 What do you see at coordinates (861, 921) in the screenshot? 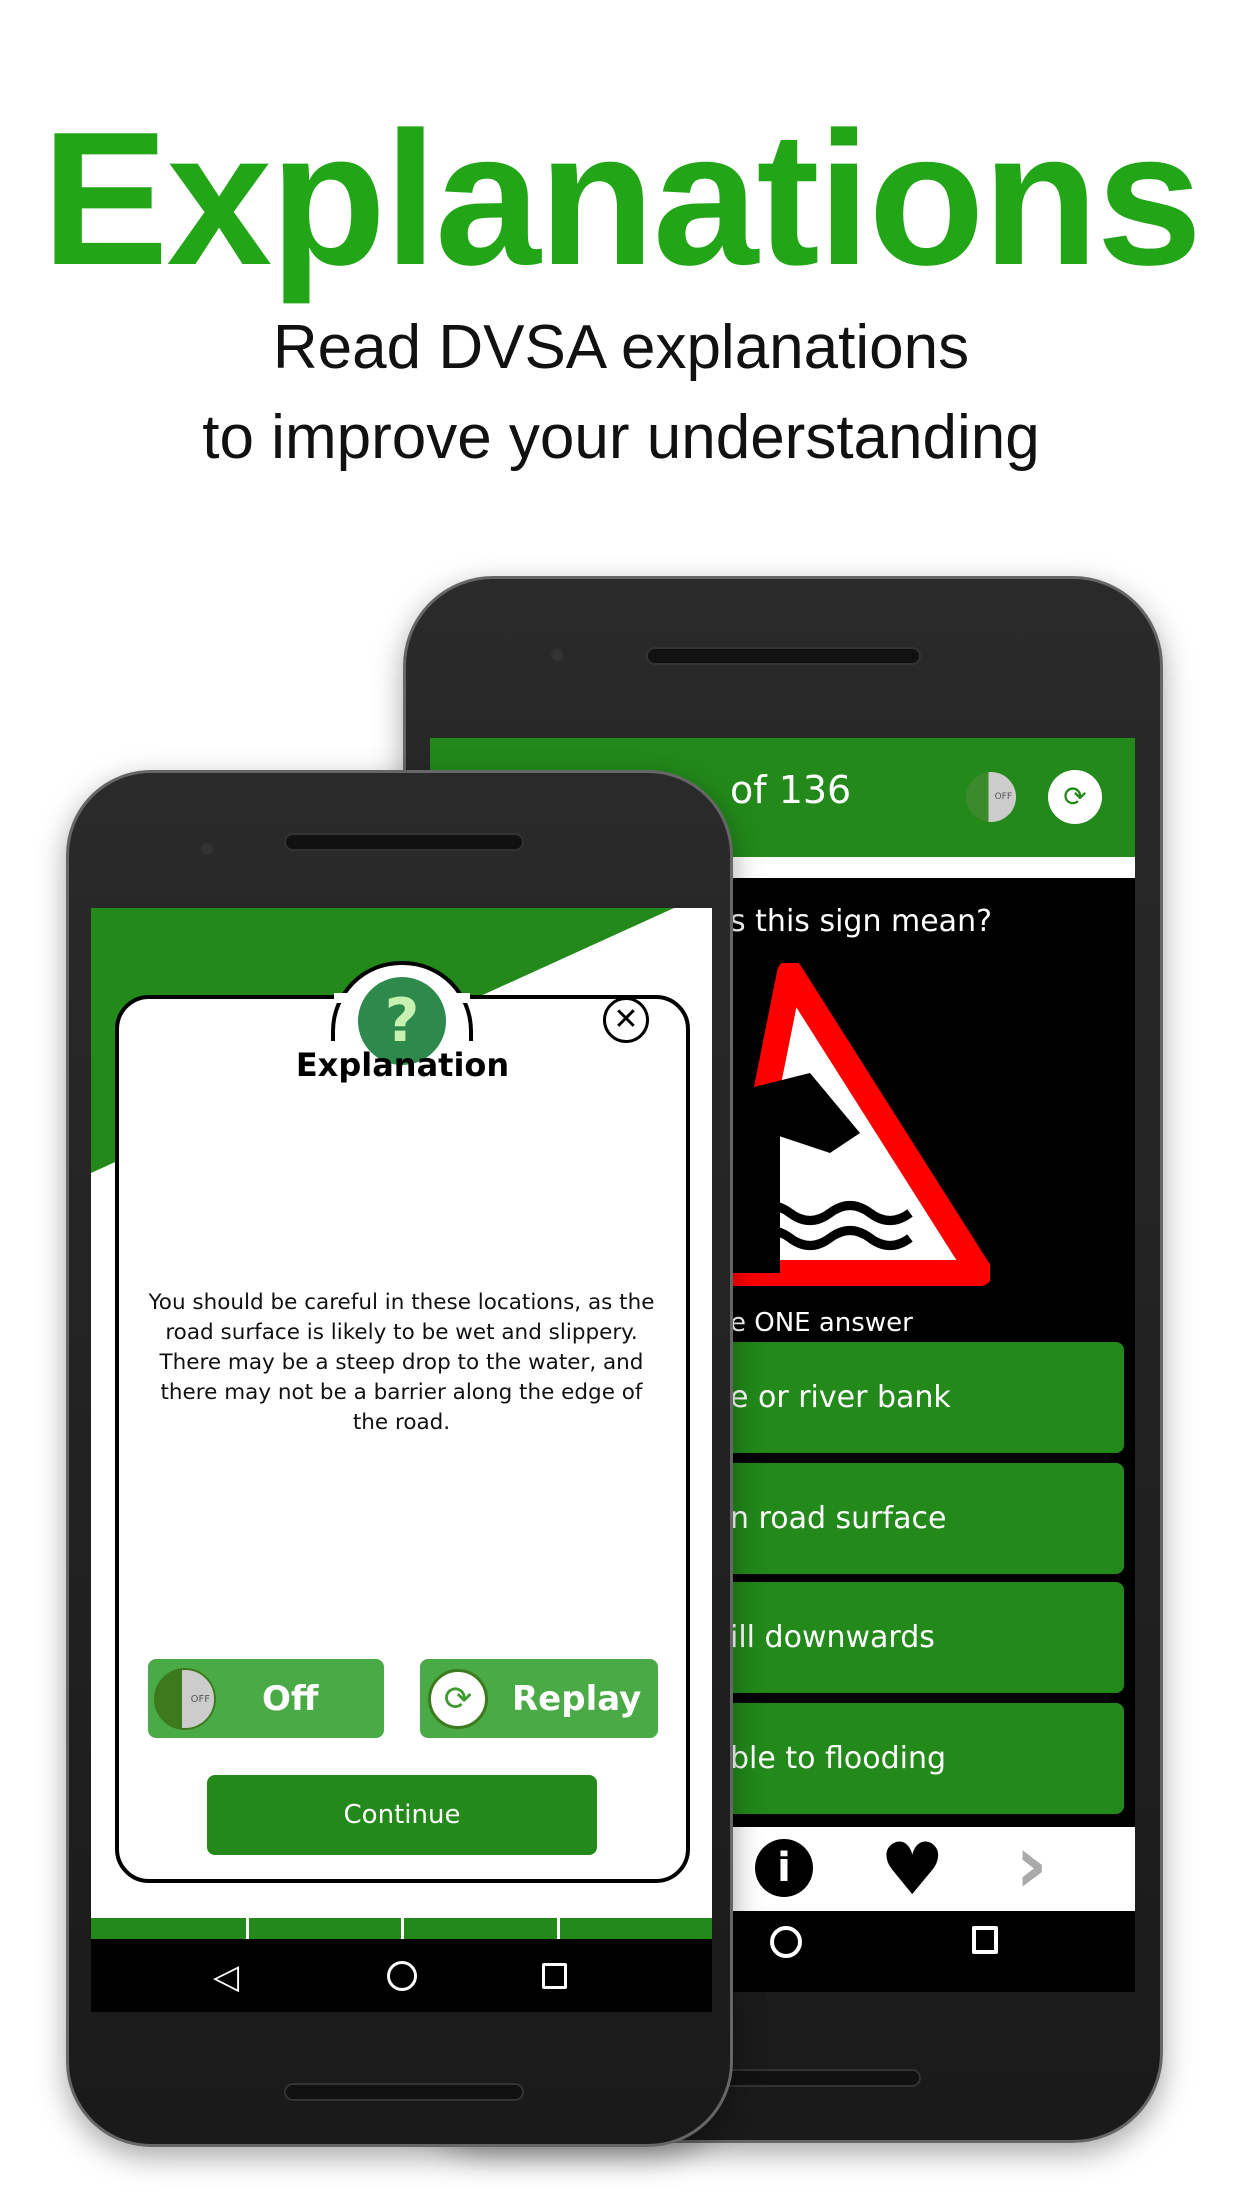
I see `question-text: s this sign mean?` at bounding box center [861, 921].